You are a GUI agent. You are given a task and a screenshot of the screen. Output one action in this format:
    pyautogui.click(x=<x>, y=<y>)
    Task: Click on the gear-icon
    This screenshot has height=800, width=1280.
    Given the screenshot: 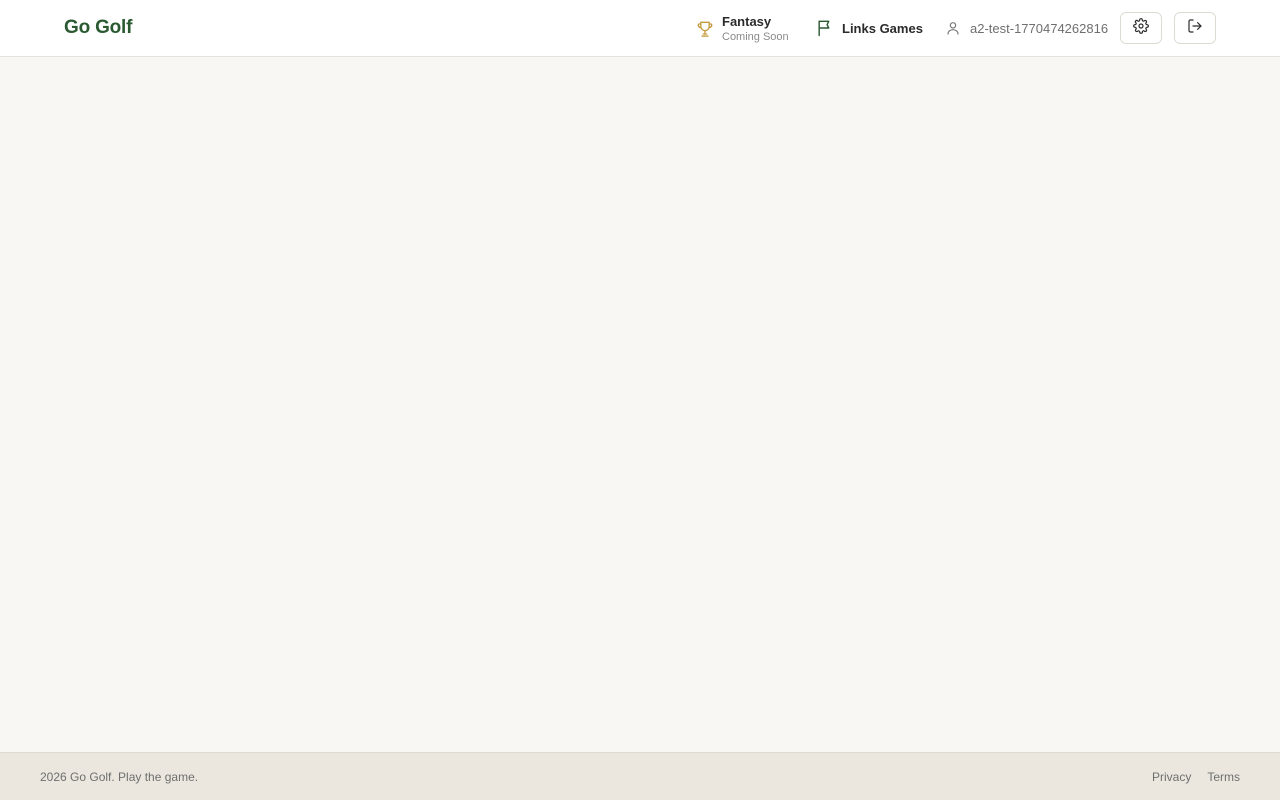 What is the action you would take?
    pyautogui.click(x=1141, y=28)
    